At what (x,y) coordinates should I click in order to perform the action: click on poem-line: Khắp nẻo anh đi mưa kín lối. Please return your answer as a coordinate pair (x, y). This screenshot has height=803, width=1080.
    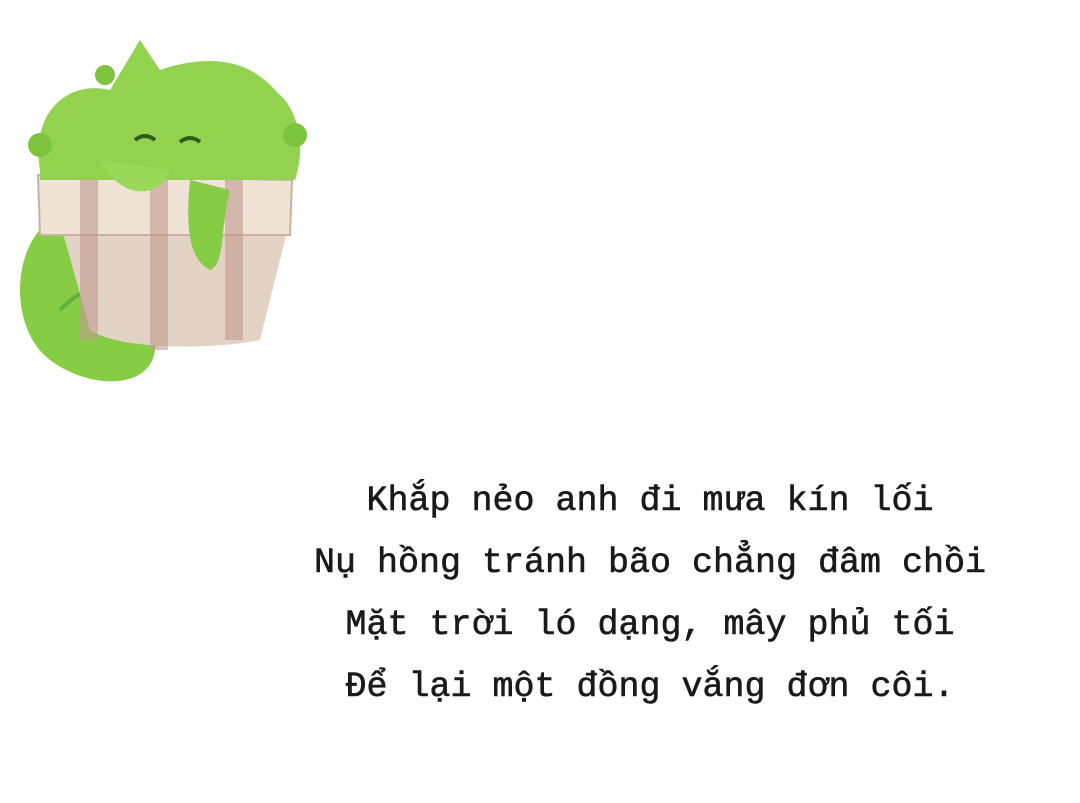
    Looking at the image, I should click on (650, 501).